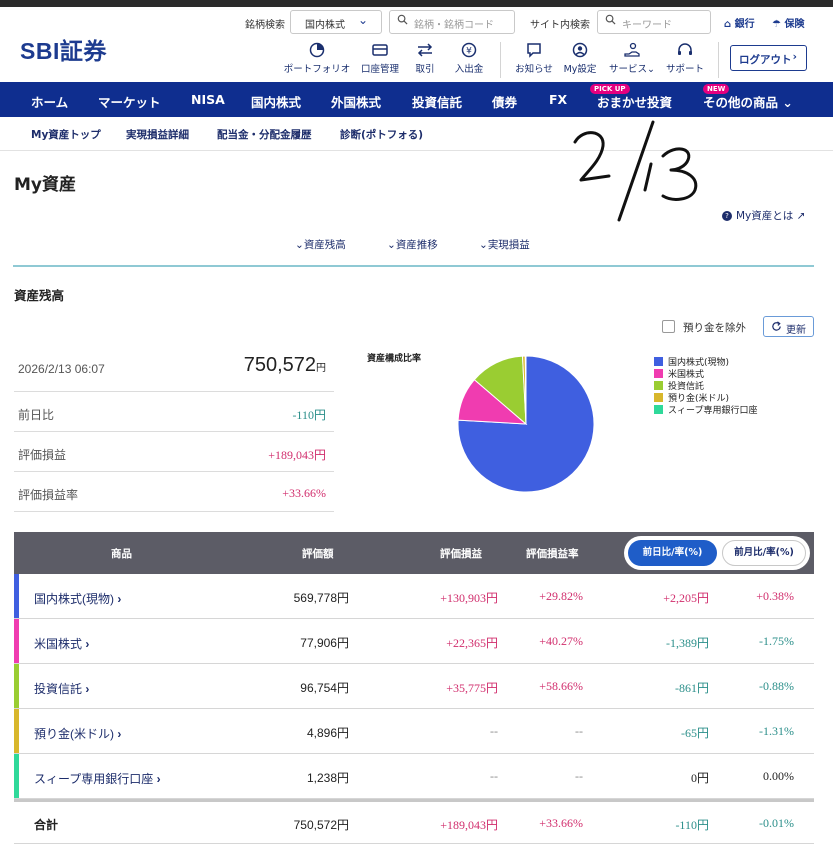 This screenshot has height=864, width=833. Describe the element at coordinates (318, 554) in the screenshot. I see `header-value: 評価額` at that location.